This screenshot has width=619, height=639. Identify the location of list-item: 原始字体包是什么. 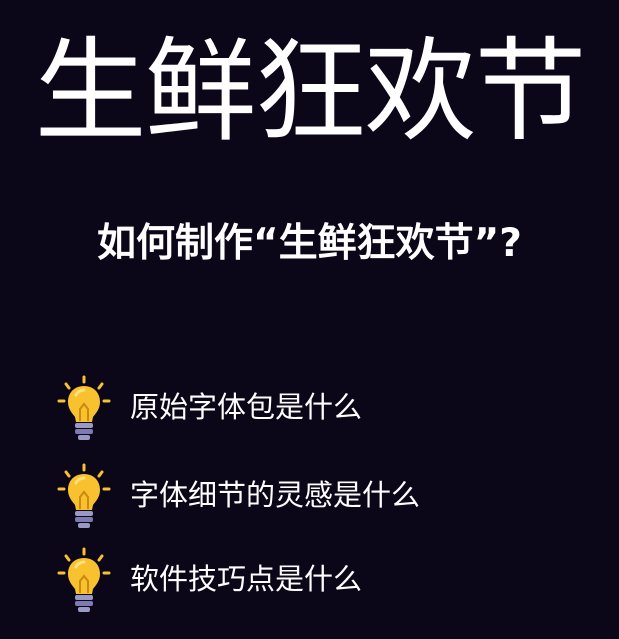
(320, 410).